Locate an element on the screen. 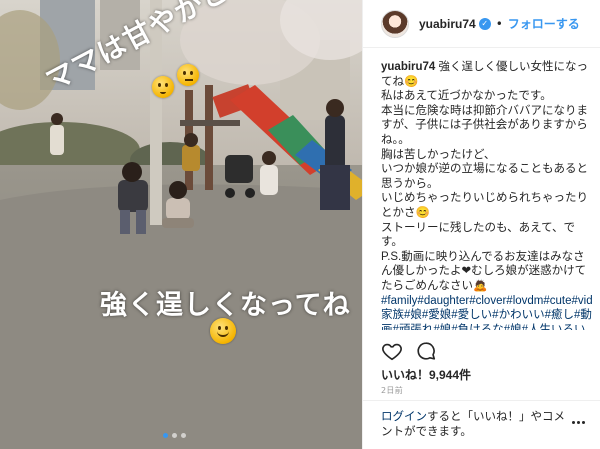 This screenshot has width=600, height=449. post-timestamp: 2日前 is located at coordinates (392, 390).